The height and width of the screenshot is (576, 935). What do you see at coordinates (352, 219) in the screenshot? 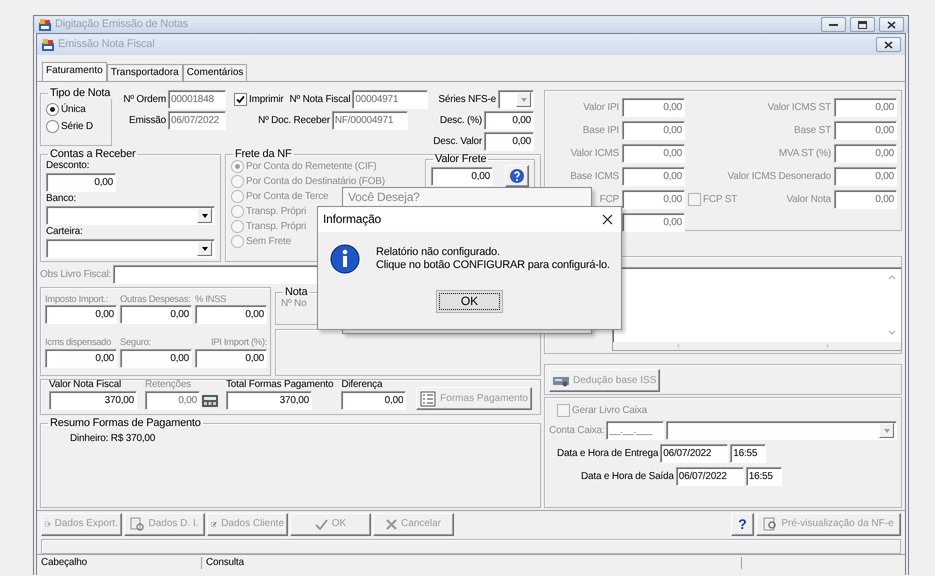
I see `dialog-title: Informação` at bounding box center [352, 219].